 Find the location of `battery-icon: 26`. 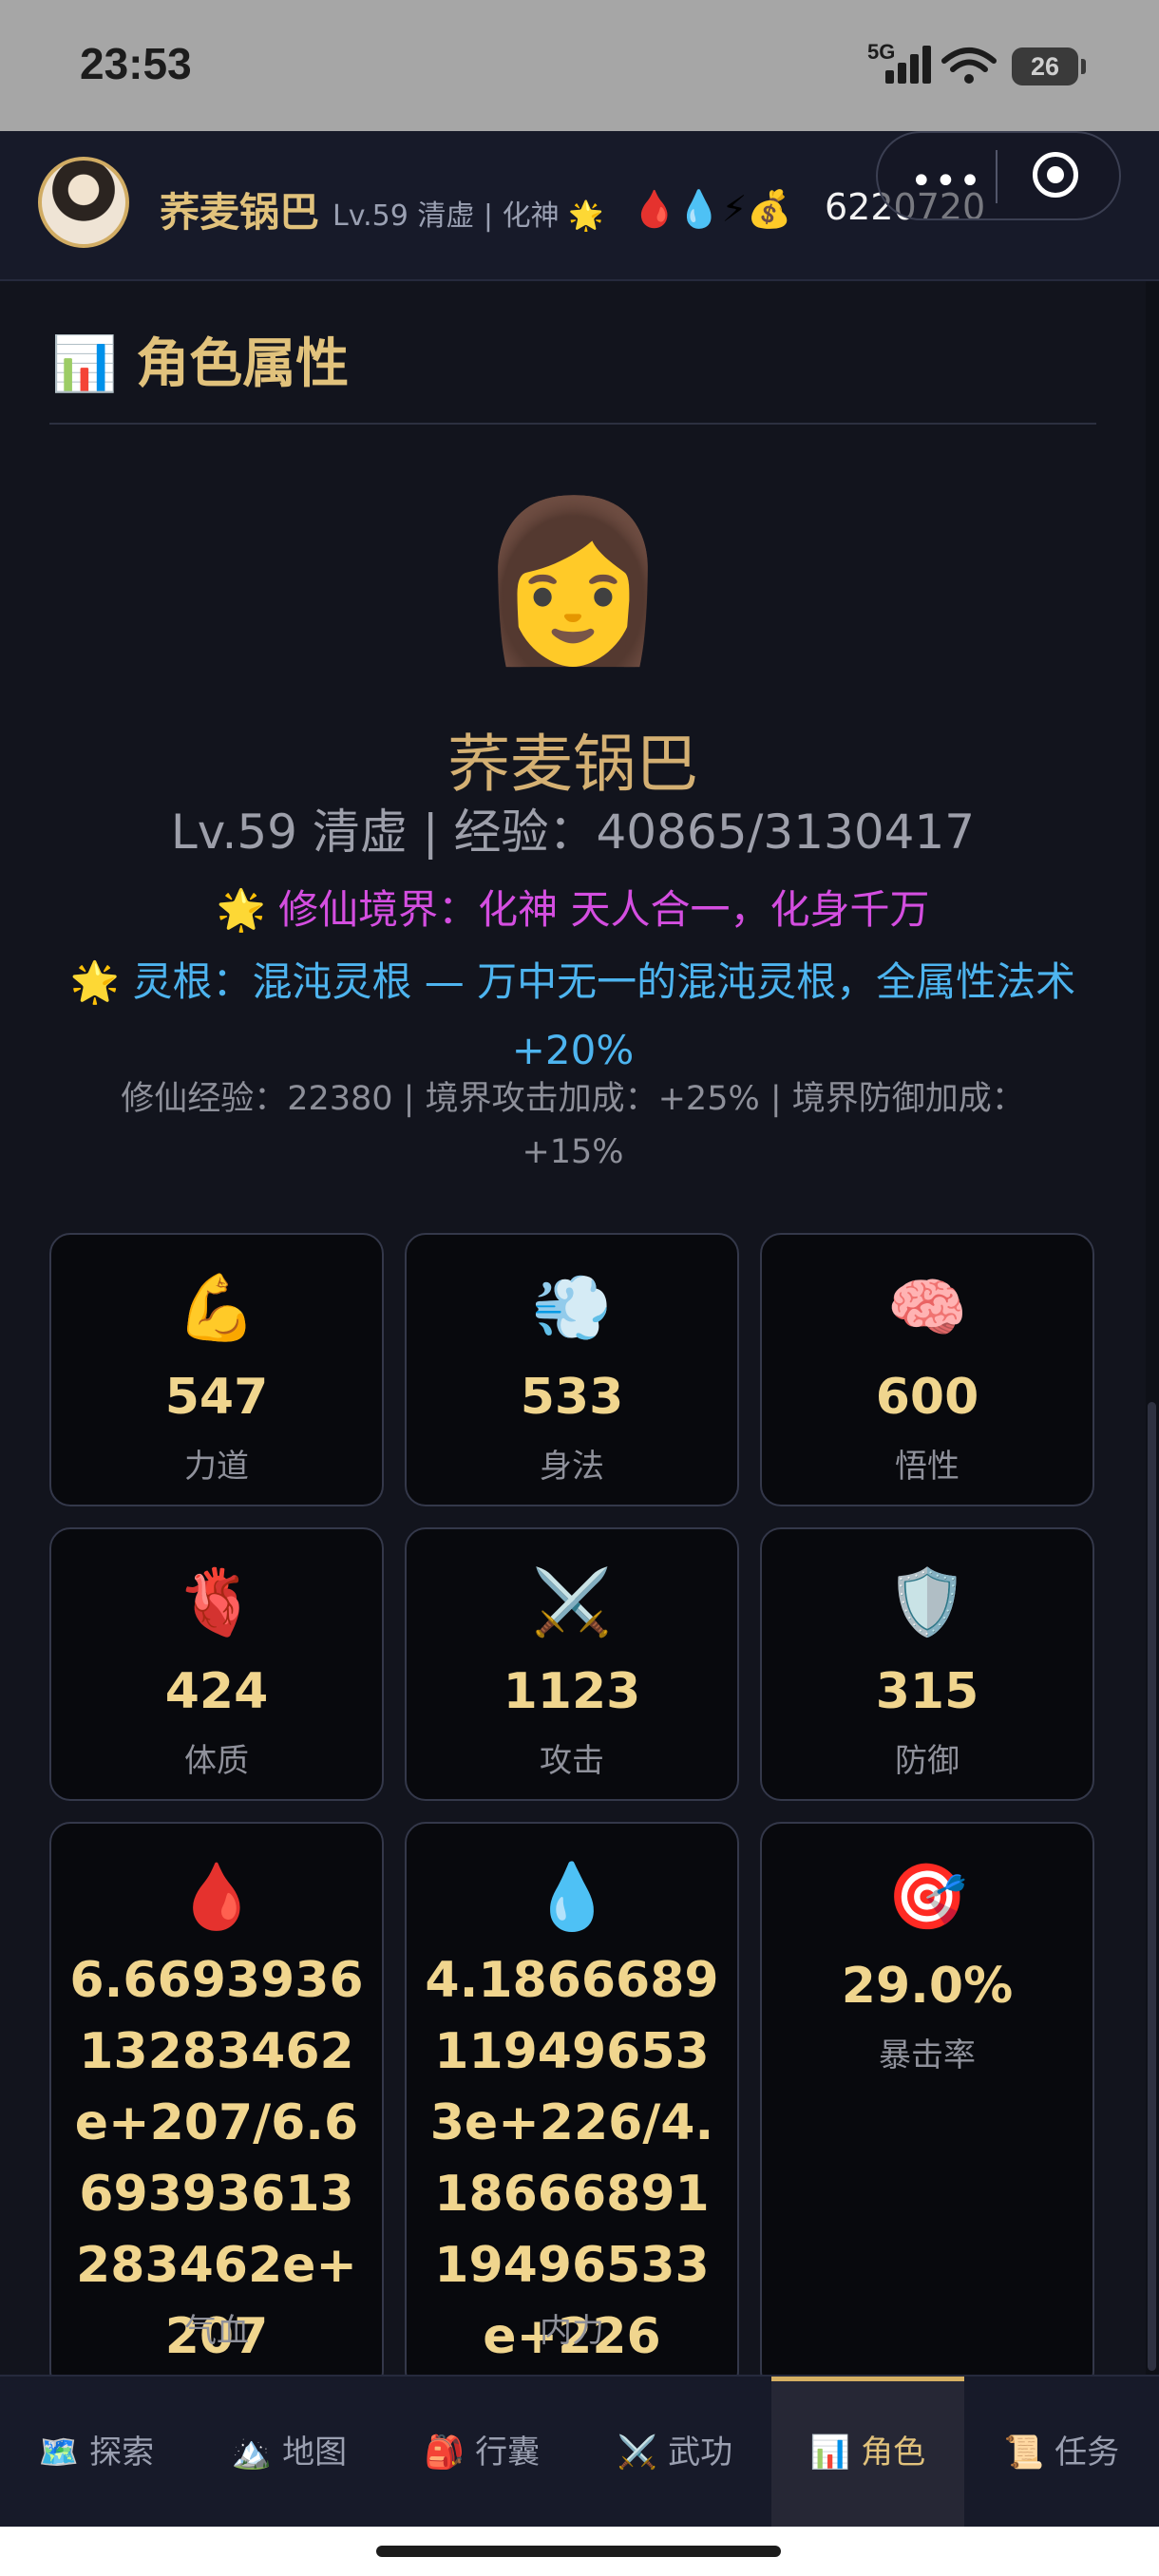

battery-icon: 26 is located at coordinates (1049, 66).